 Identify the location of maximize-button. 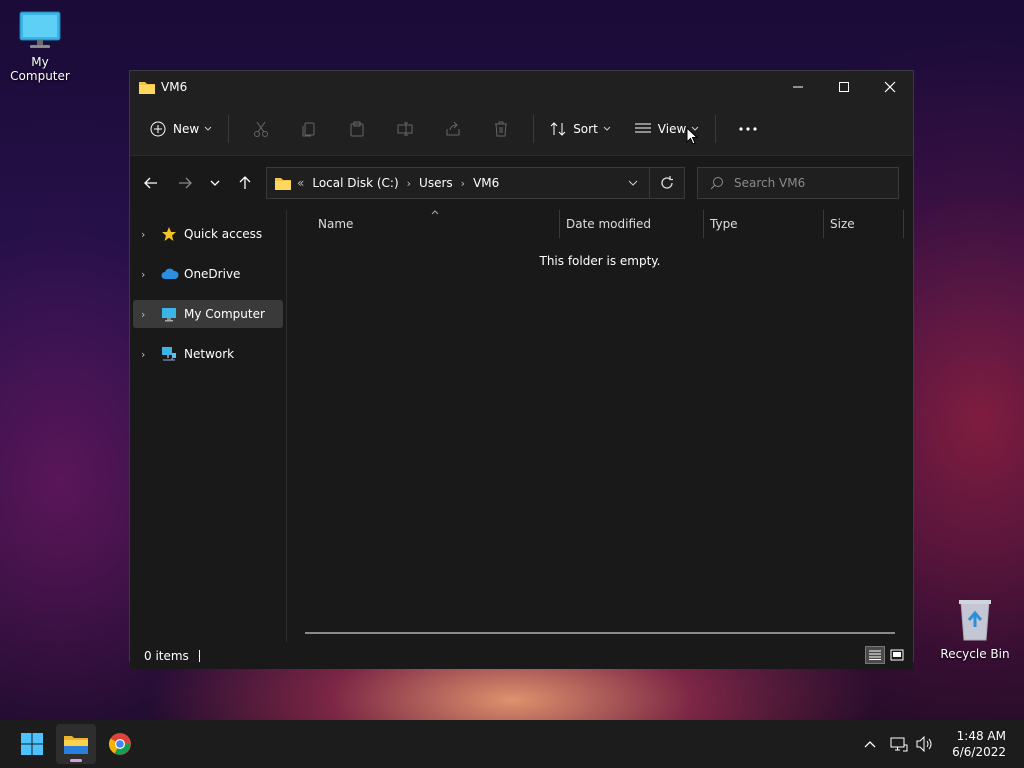
(844, 86).